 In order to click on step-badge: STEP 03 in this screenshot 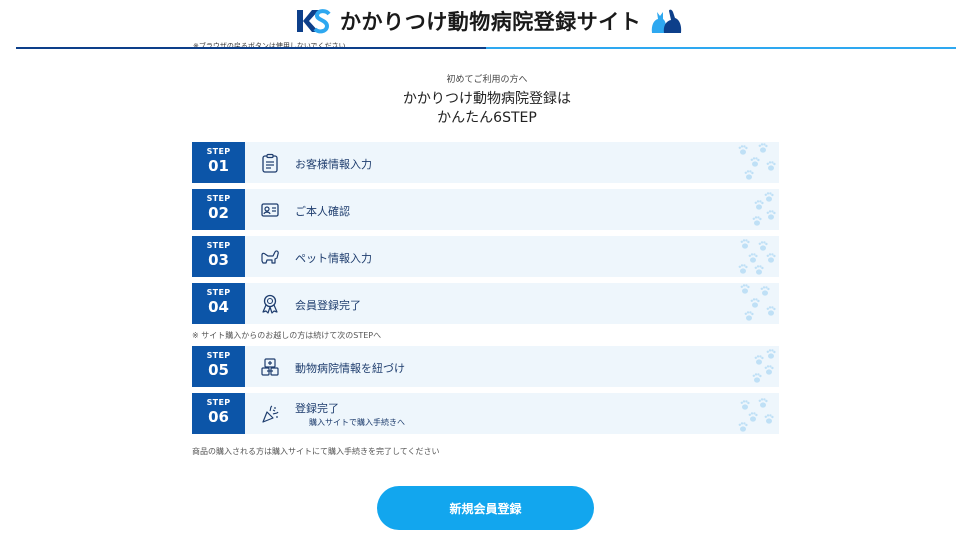, I will do `click(218, 256)`.